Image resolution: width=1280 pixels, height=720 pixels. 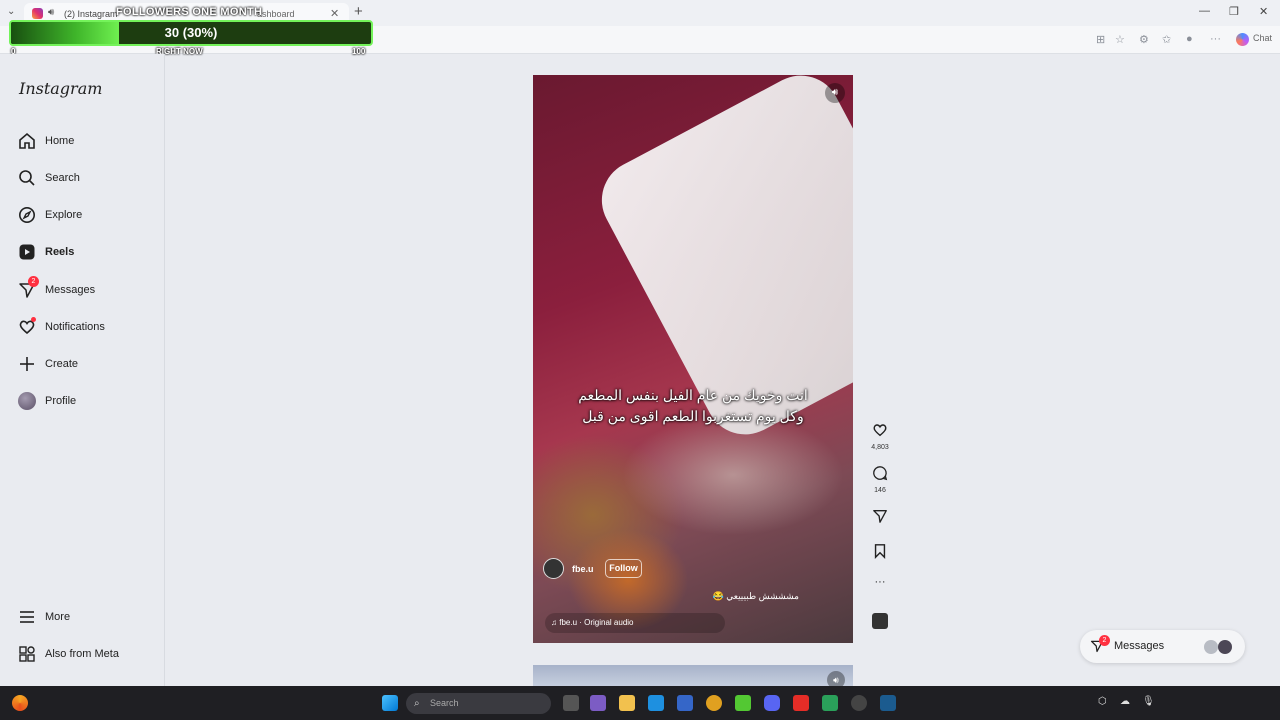 I want to click on comment-count: 146, so click(x=880, y=490).